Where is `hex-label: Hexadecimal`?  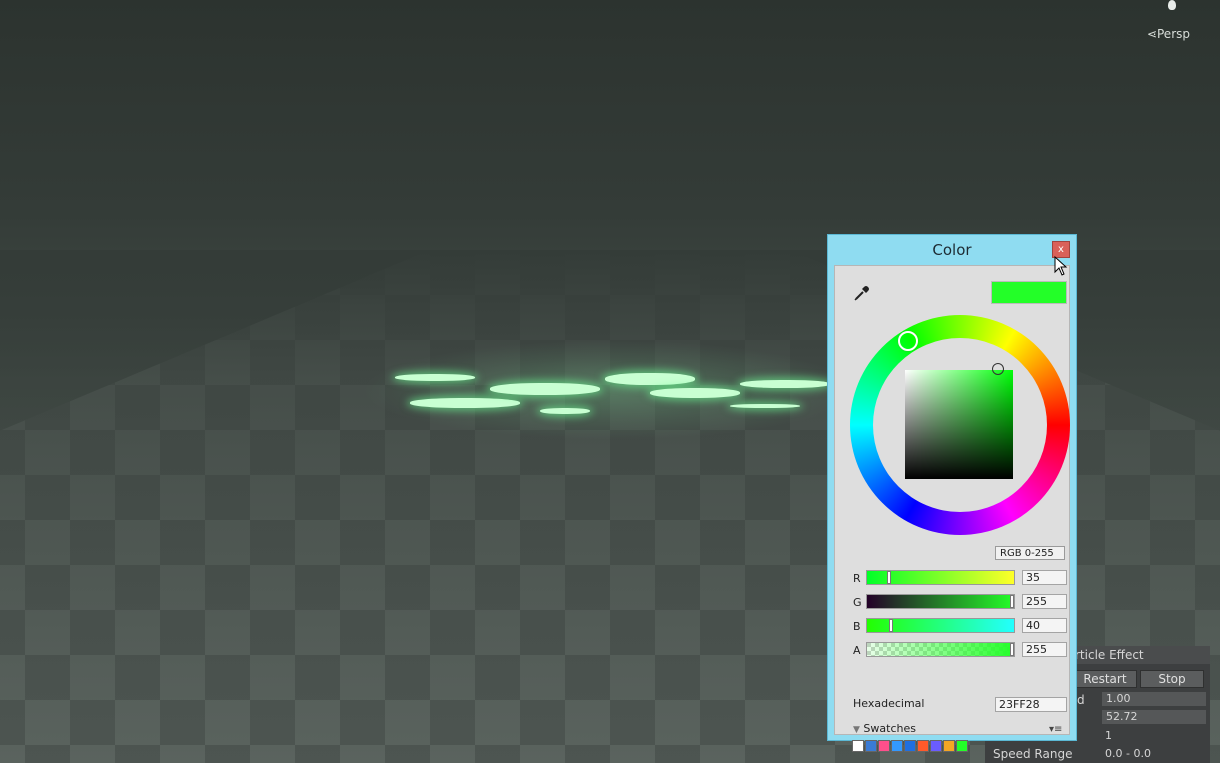 hex-label: Hexadecimal is located at coordinates (889, 703).